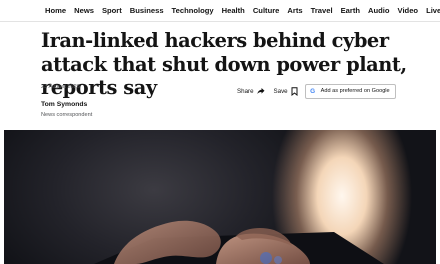  What do you see at coordinates (66, 104) in the screenshot?
I see `author-name: Tom Symonds` at bounding box center [66, 104].